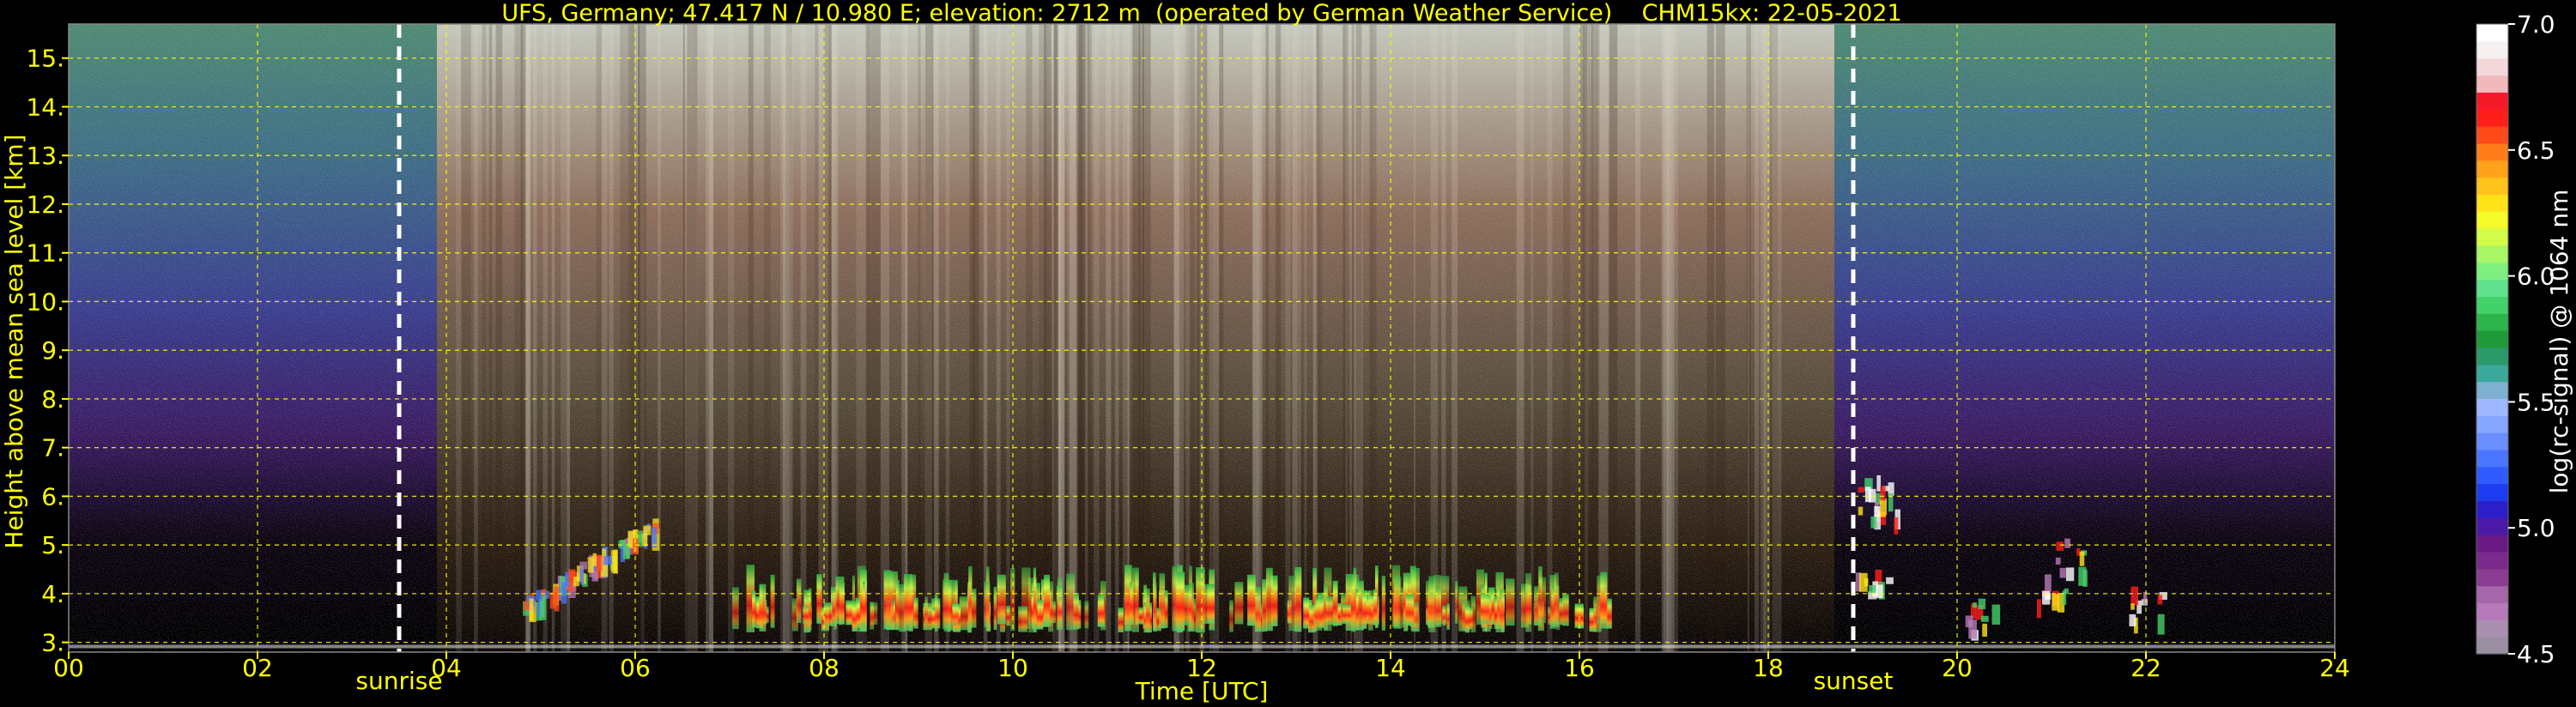 The height and width of the screenshot is (707, 2576). What do you see at coordinates (398, 681) in the screenshot?
I see `sunrise-label: sunrise` at bounding box center [398, 681].